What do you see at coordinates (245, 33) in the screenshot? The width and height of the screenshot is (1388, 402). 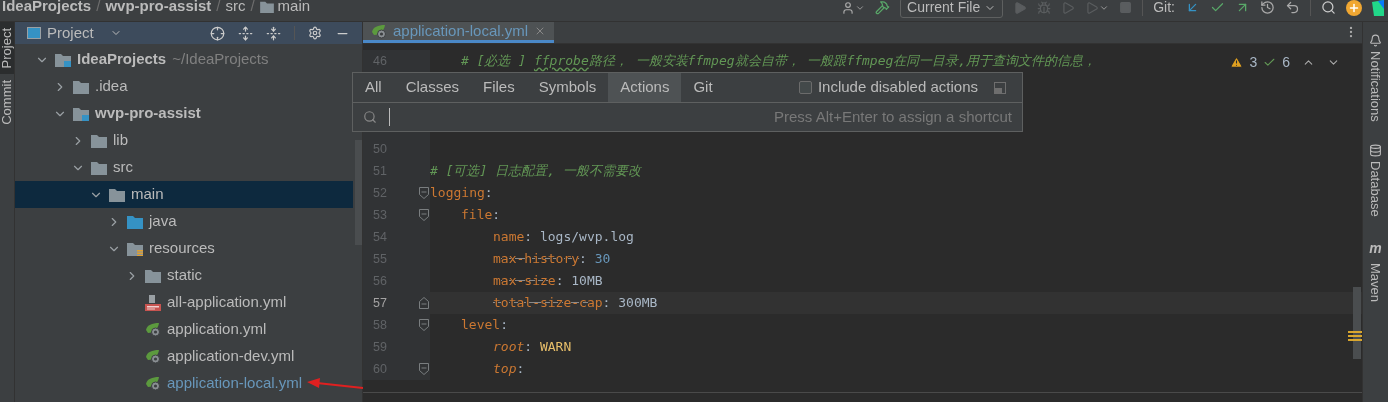 I see `expand-all-icon` at bounding box center [245, 33].